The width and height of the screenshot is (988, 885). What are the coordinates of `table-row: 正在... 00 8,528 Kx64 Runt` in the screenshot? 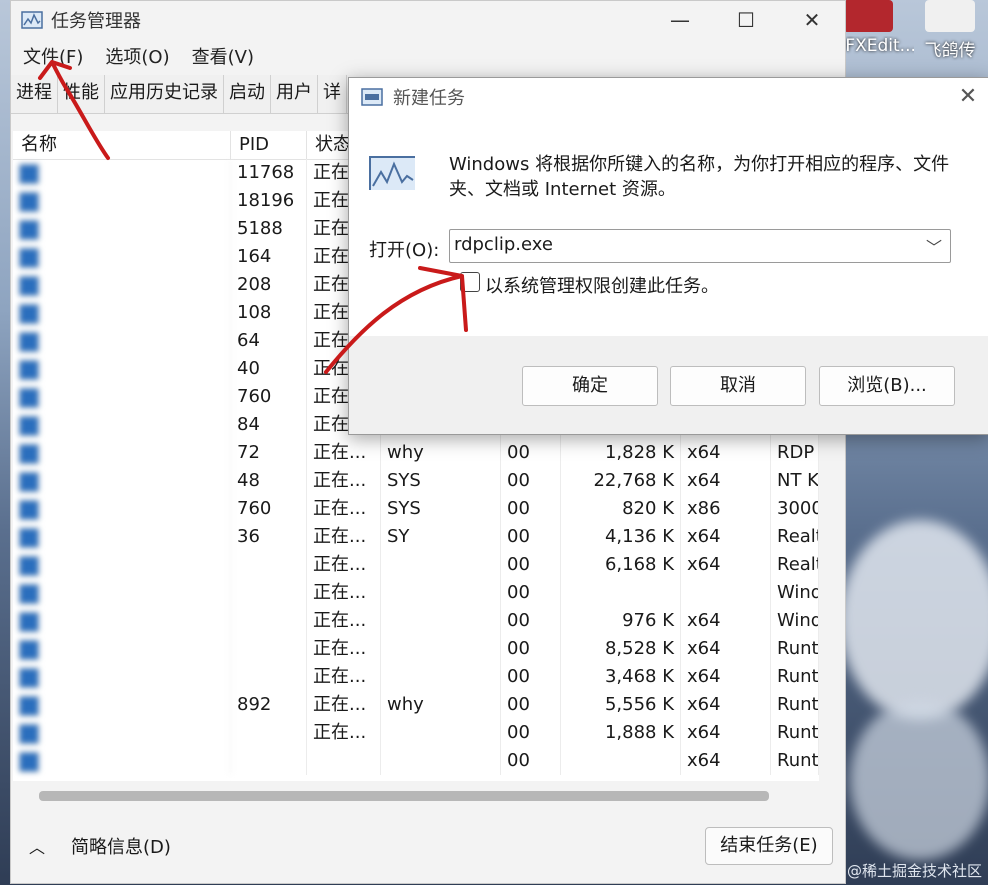 It's located at (416, 649).